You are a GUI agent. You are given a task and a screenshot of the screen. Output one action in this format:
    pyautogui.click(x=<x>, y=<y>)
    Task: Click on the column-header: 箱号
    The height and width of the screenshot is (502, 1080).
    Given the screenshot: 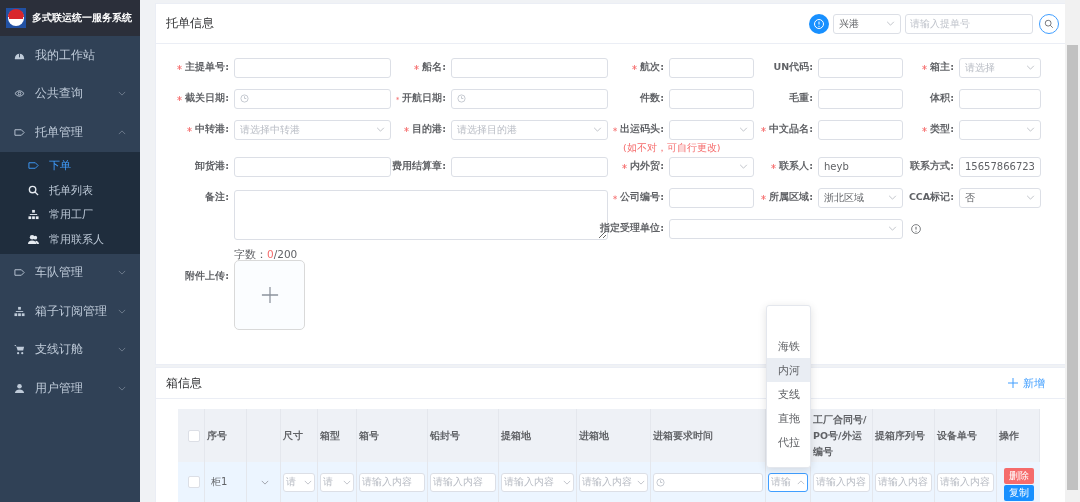 What is the action you would take?
    pyautogui.click(x=369, y=435)
    